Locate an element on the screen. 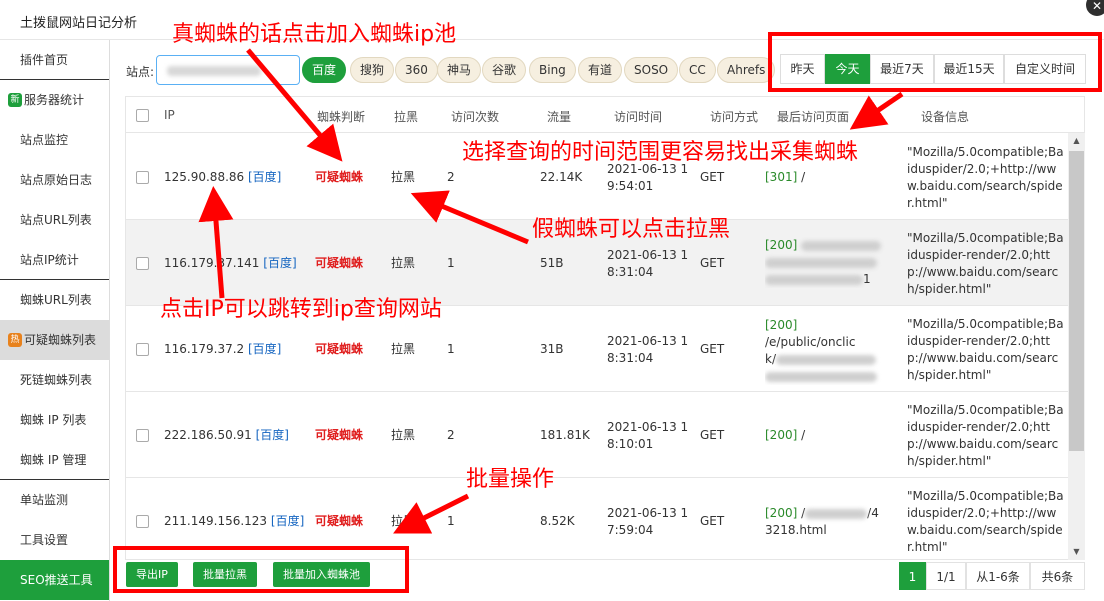  sidebar-item-tool-settings: 工具设置 is located at coordinates (54, 540).